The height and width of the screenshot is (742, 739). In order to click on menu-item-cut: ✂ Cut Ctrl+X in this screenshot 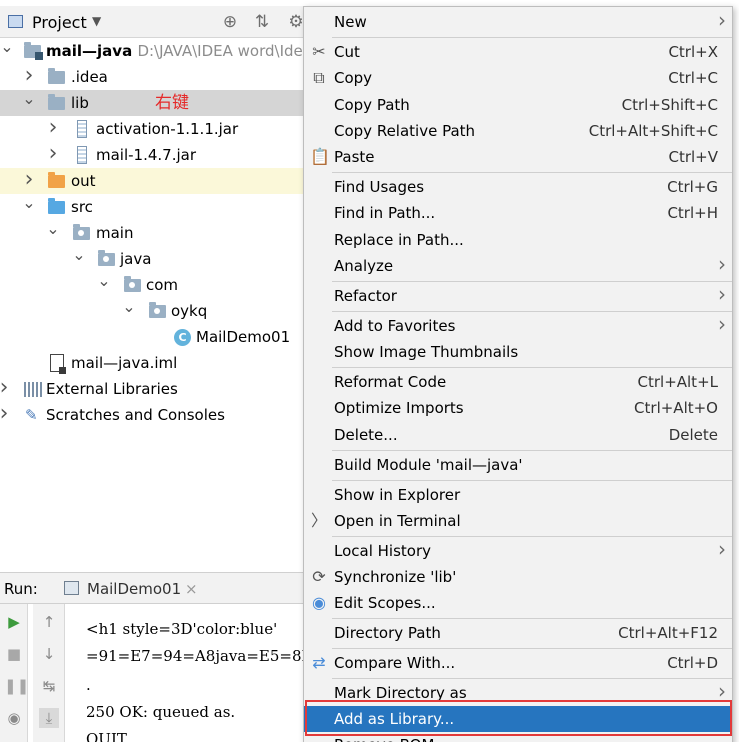, I will do `click(518, 52)`.